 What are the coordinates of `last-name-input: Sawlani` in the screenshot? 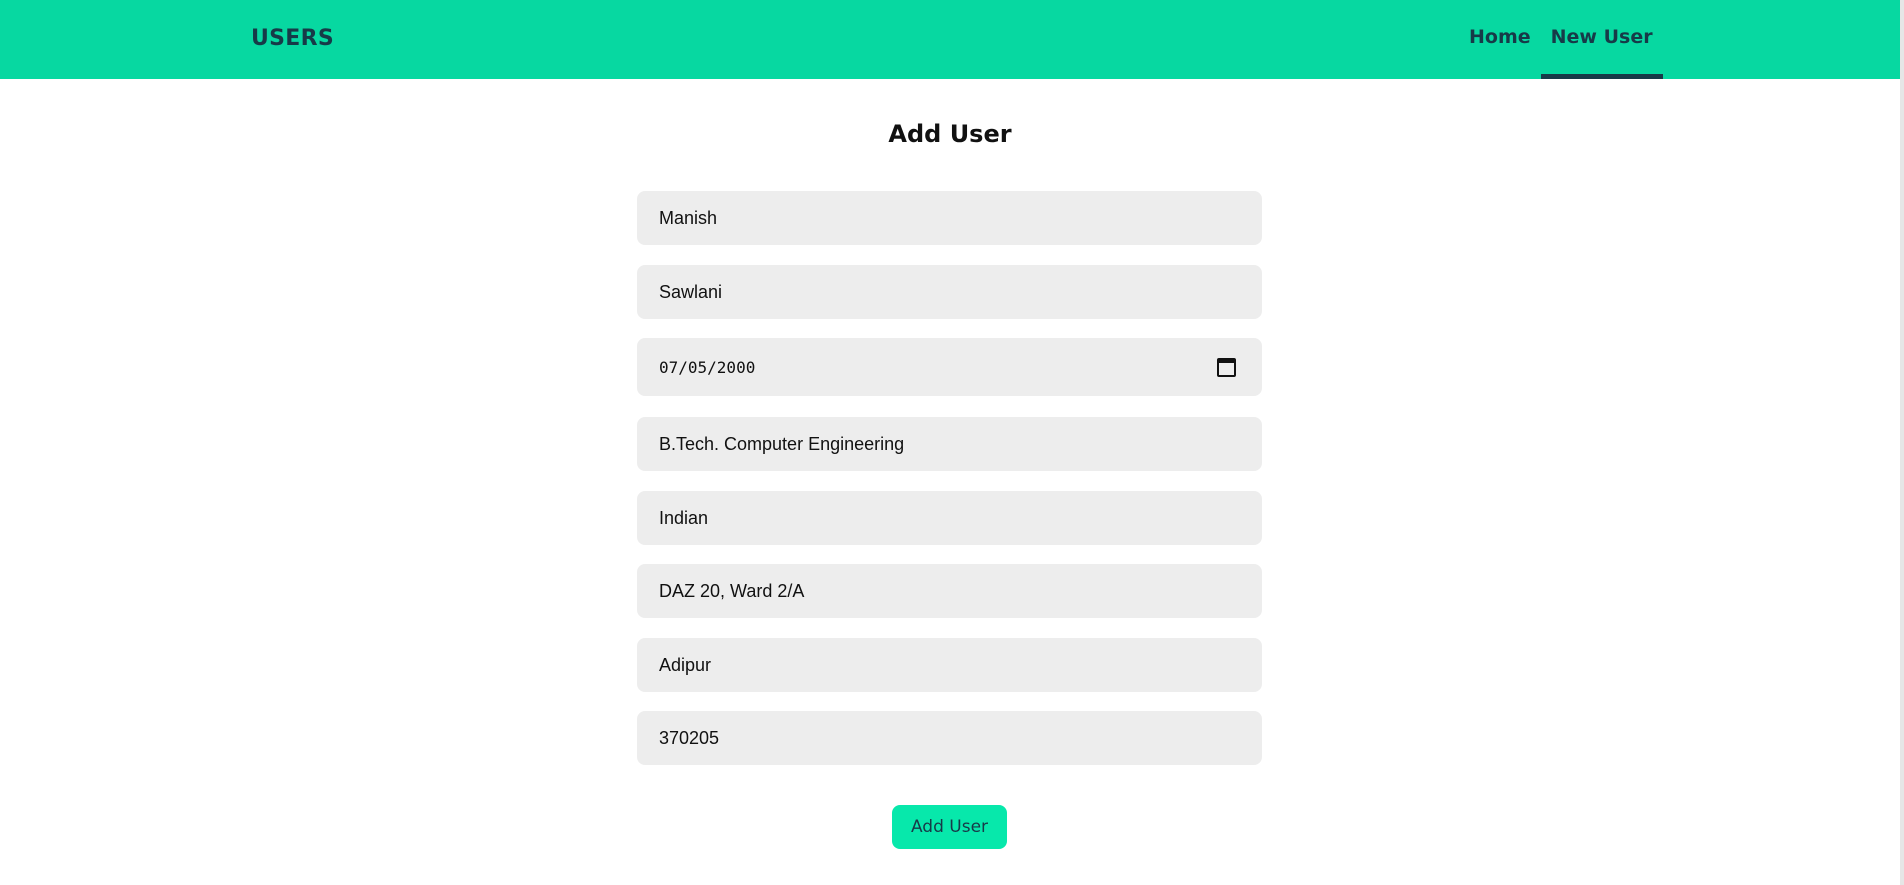 It's located at (949, 292).